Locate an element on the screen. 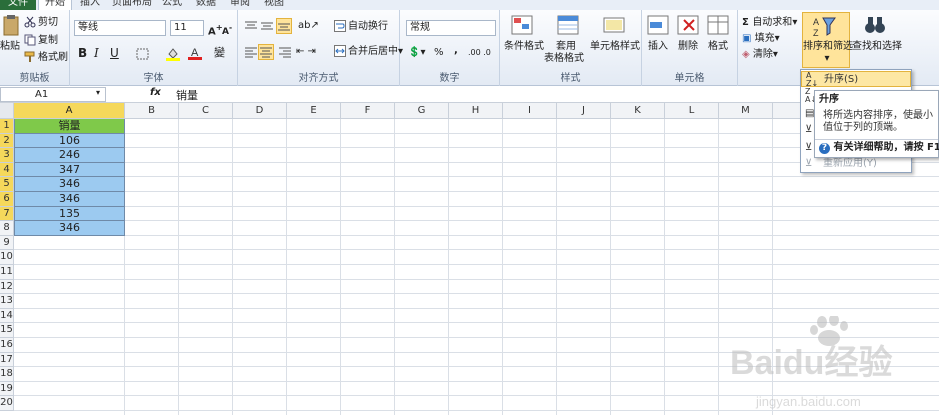 The height and width of the screenshot is (419, 939). row-header-1: 1 is located at coordinates (7, 126).